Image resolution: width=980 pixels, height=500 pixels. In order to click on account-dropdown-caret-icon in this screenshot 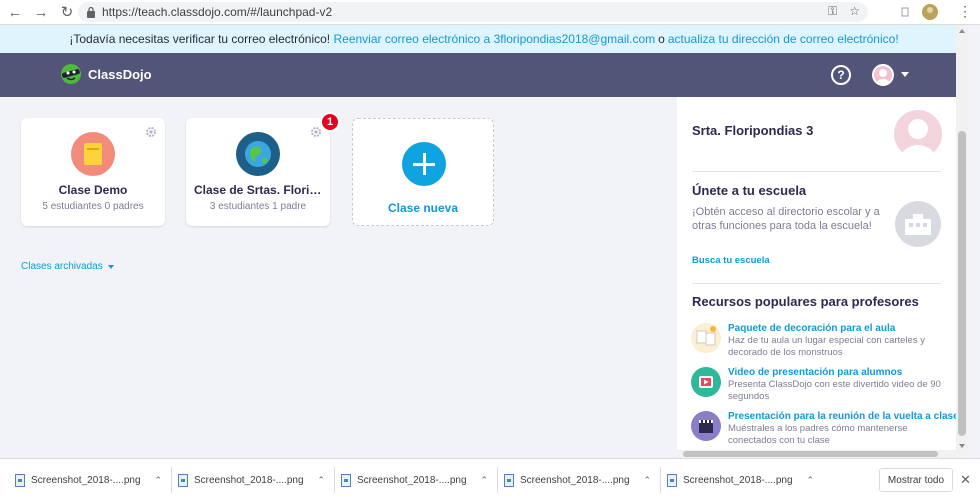, I will do `click(905, 74)`.